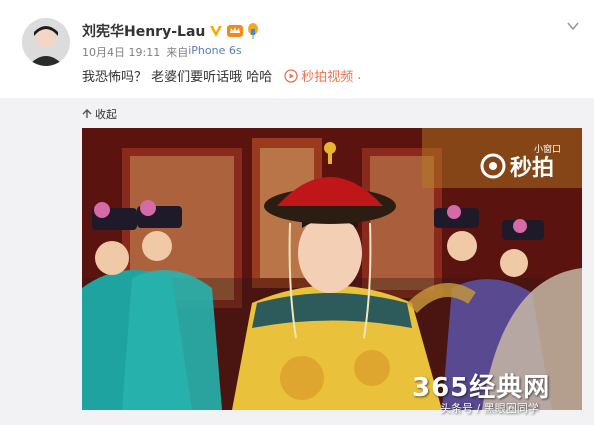  Describe the element at coordinates (493, 166) in the screenshot. I see `miaopai-logo-icon` at that location.